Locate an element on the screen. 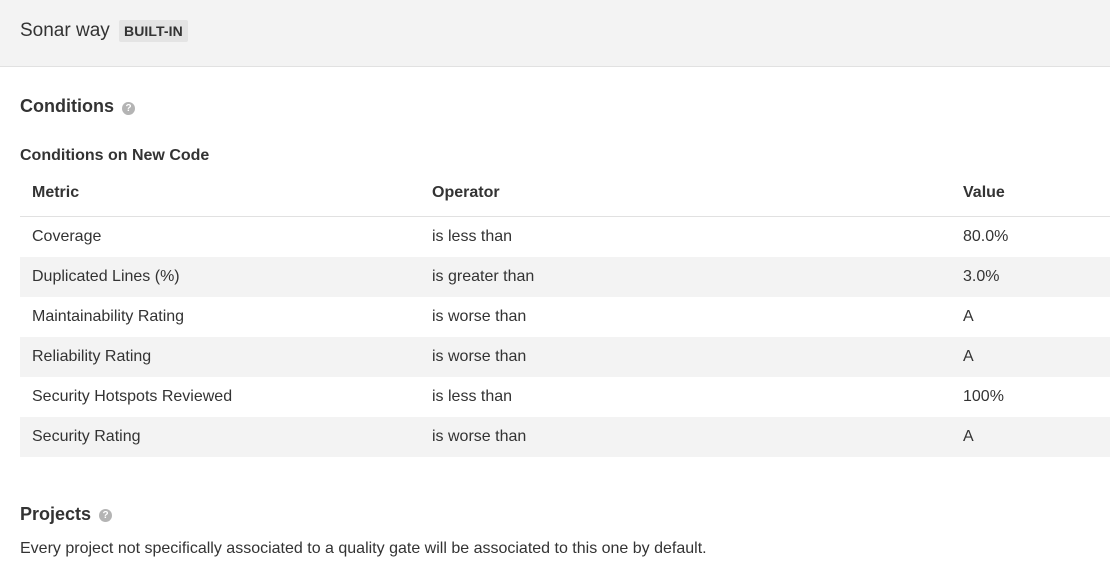 This screenshot has height=569, width=1110. conditions-help-icon: ? is located at coordinates (128, 108).